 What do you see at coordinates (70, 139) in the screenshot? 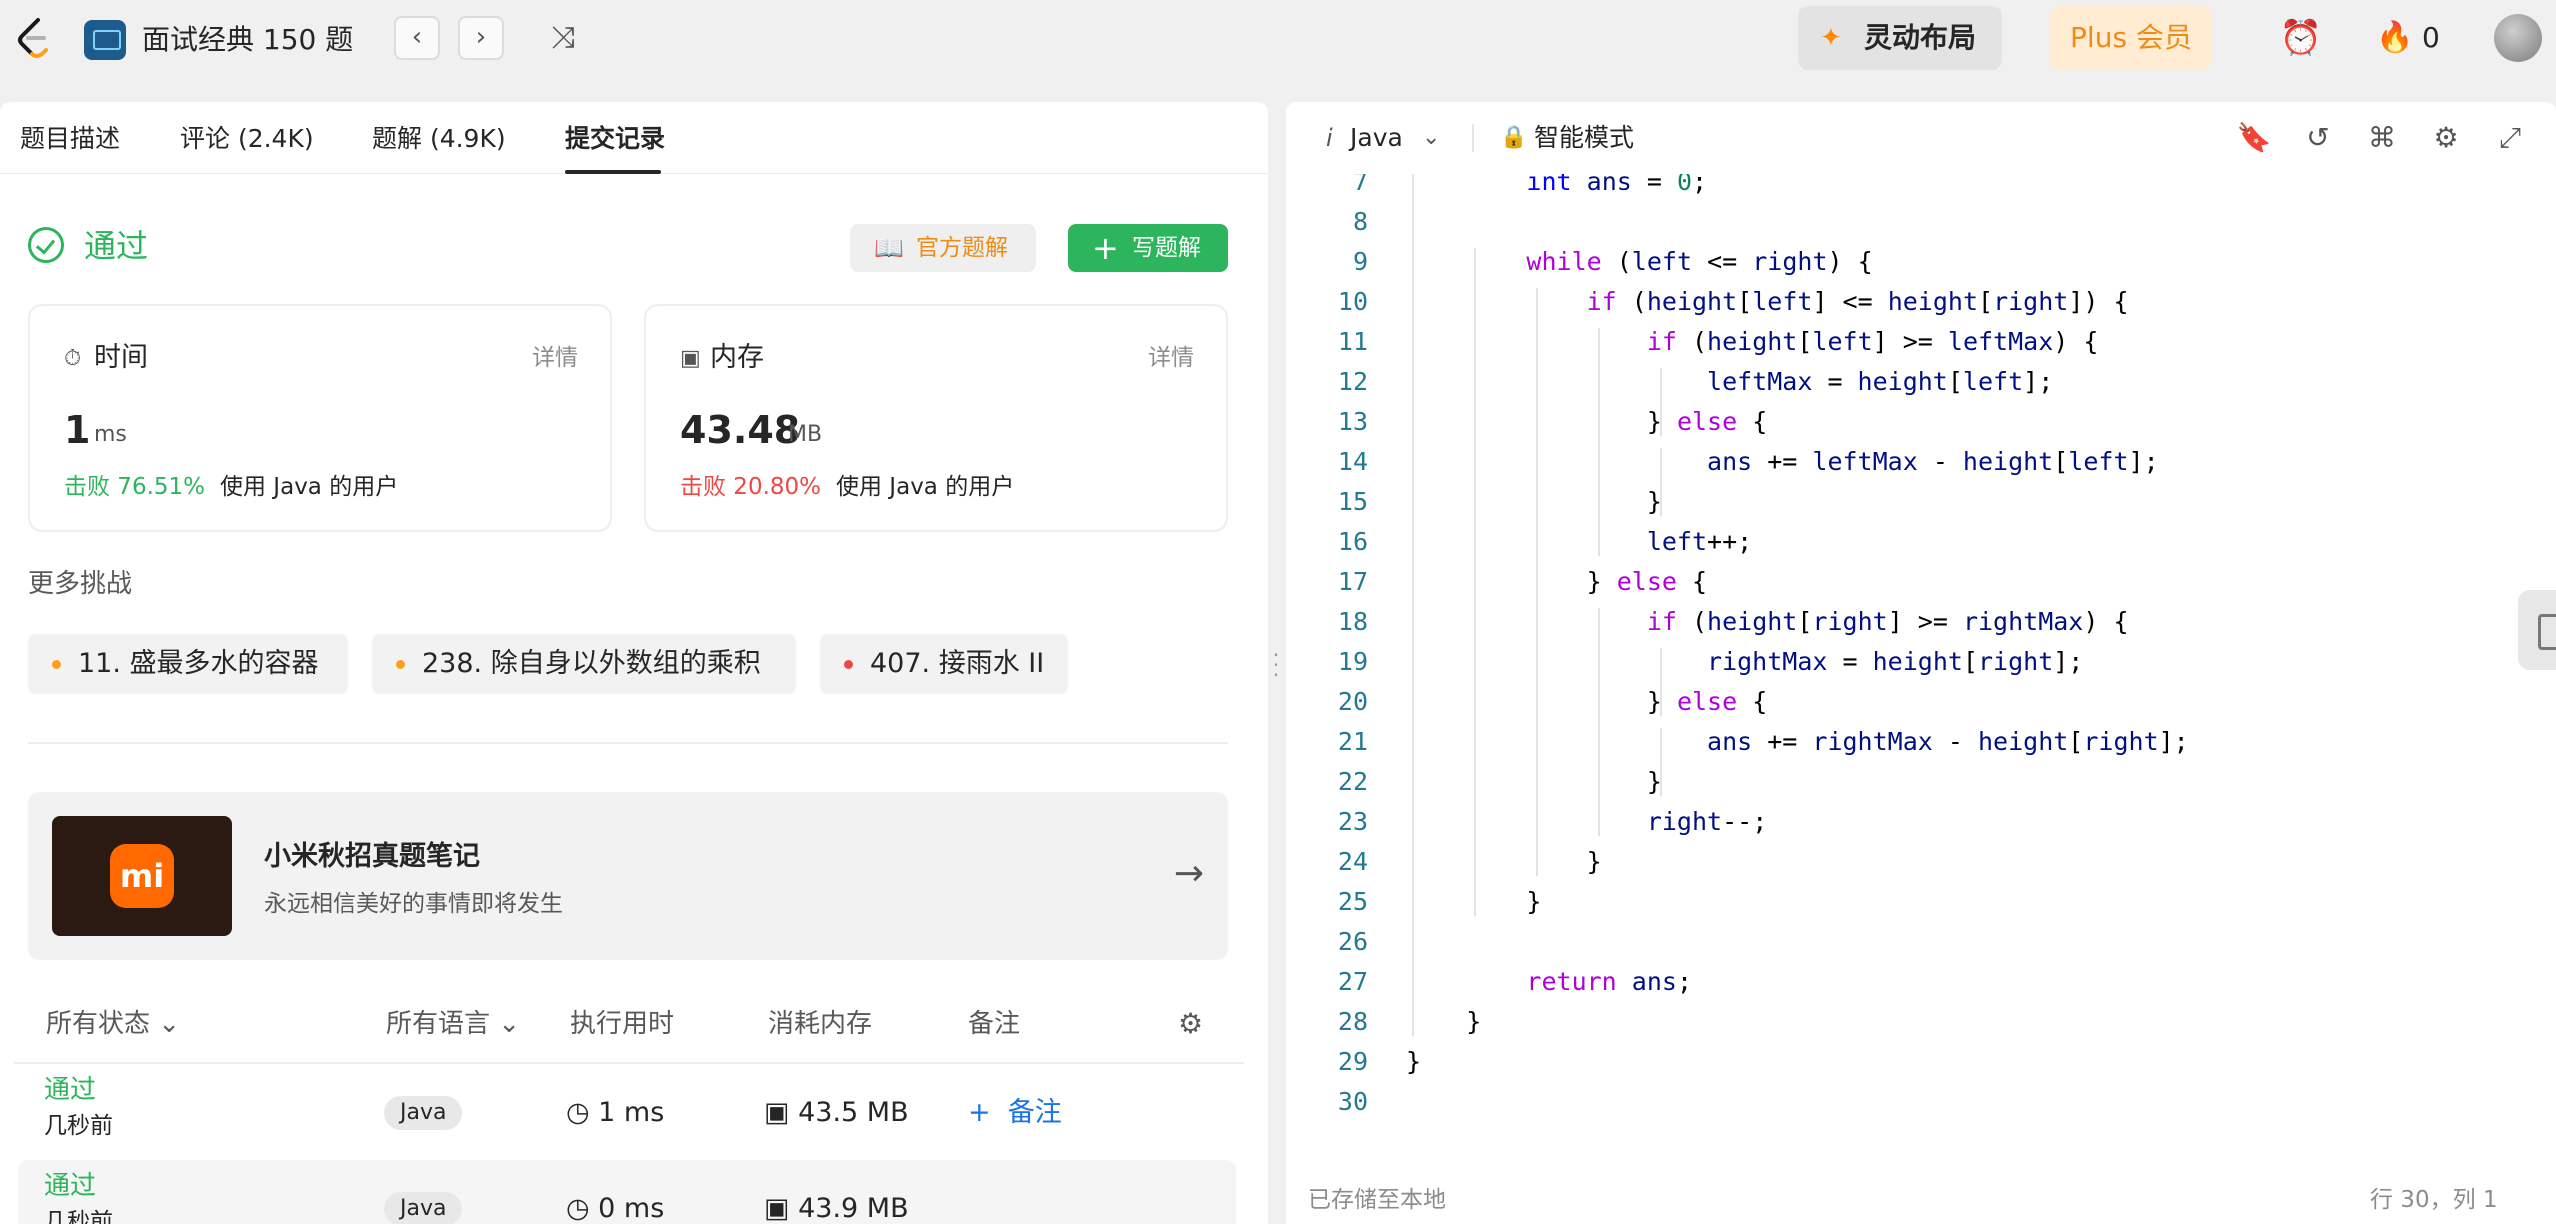
I see `tab-description: 题目描述` at bounding box center [70, 139].